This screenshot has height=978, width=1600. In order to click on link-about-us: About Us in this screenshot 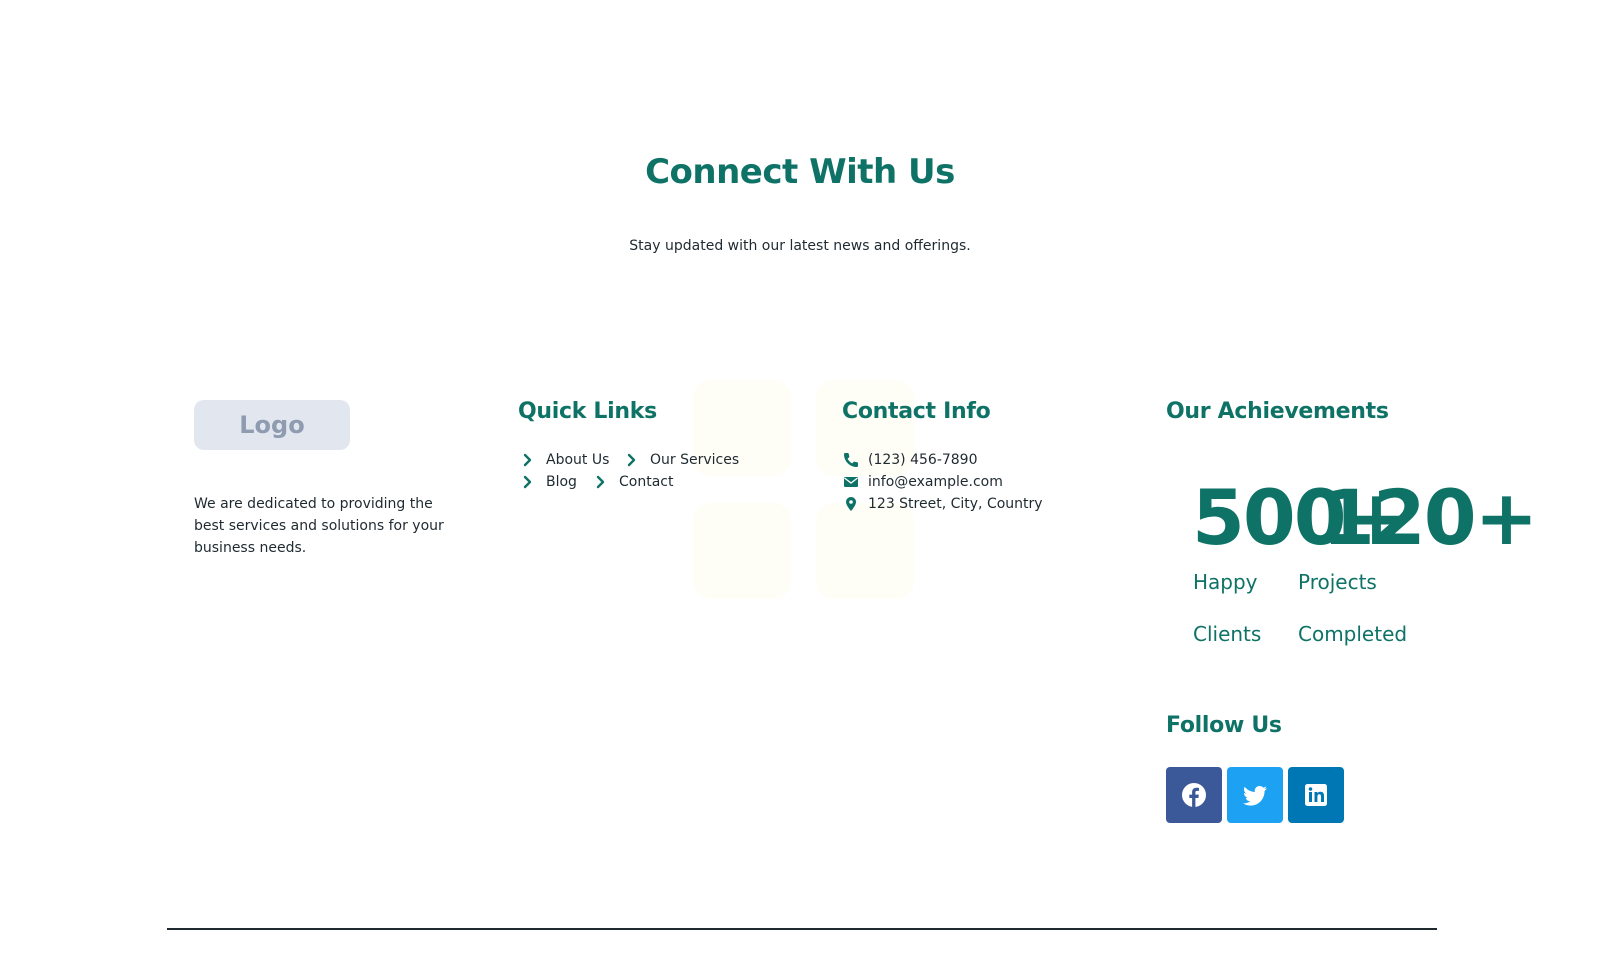, I will do `click(565, 460)`.